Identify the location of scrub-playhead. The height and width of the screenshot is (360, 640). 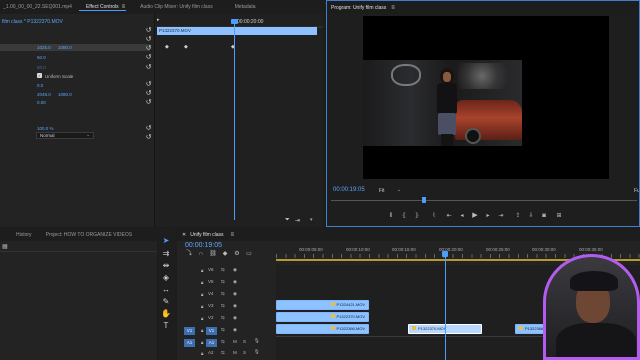
(424, 200).